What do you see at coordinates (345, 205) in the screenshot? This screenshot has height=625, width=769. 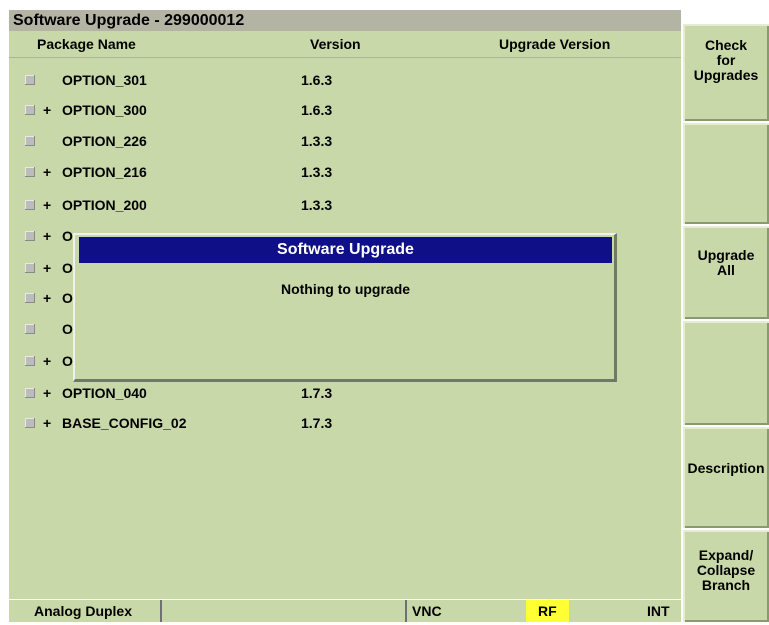 I see `package-row: + OPTION_200 1.3.3` at bounding box center [345, 205].